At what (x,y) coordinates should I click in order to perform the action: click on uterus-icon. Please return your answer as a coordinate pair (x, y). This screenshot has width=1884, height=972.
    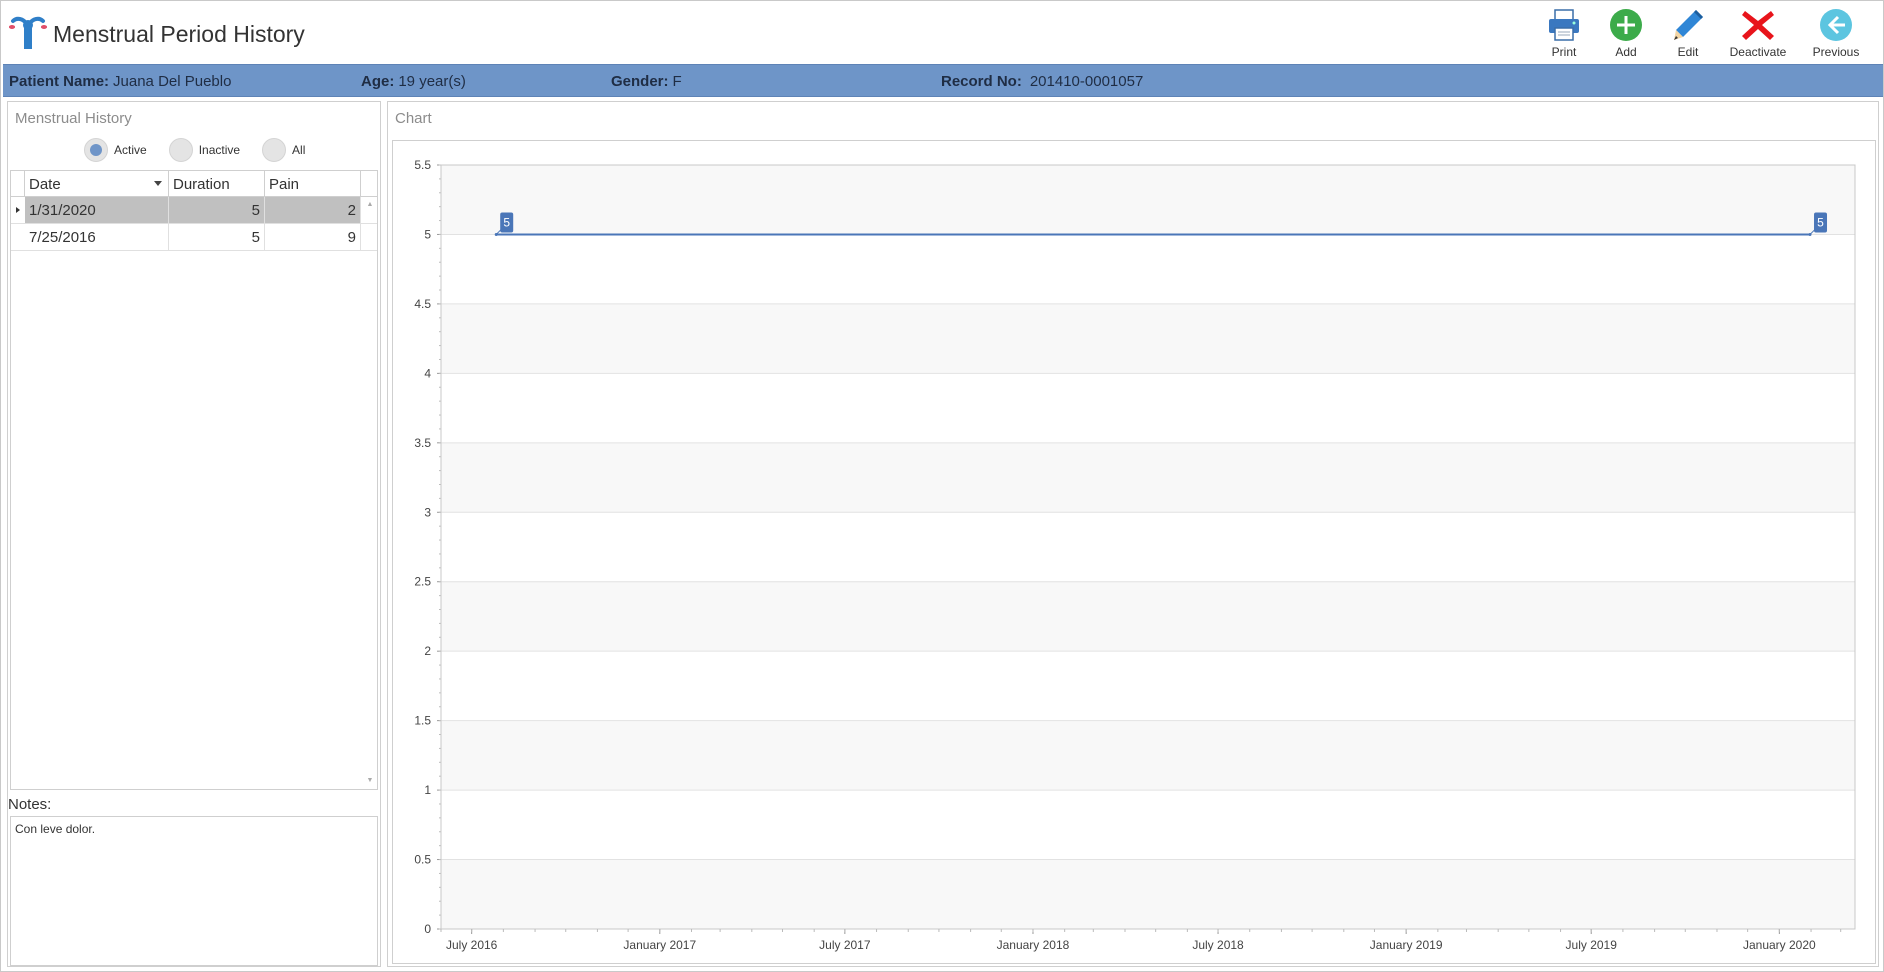
    Looking at the image, I should click on (28, 32).